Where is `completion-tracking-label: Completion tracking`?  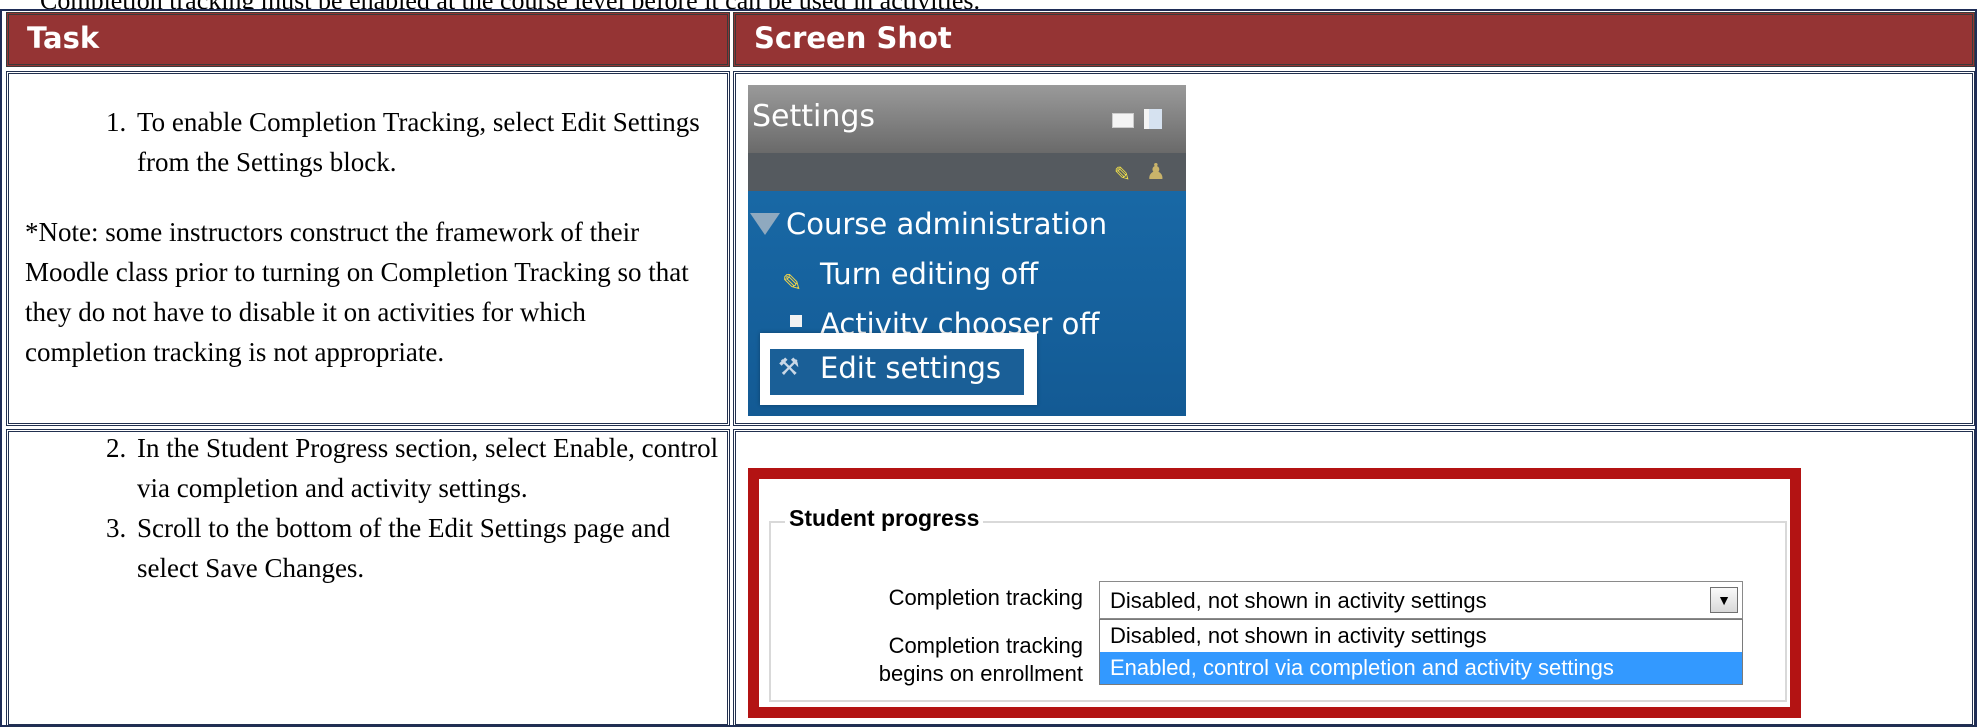
completion-tracking-label: Completion tracking is located at coordinates (985, 597).